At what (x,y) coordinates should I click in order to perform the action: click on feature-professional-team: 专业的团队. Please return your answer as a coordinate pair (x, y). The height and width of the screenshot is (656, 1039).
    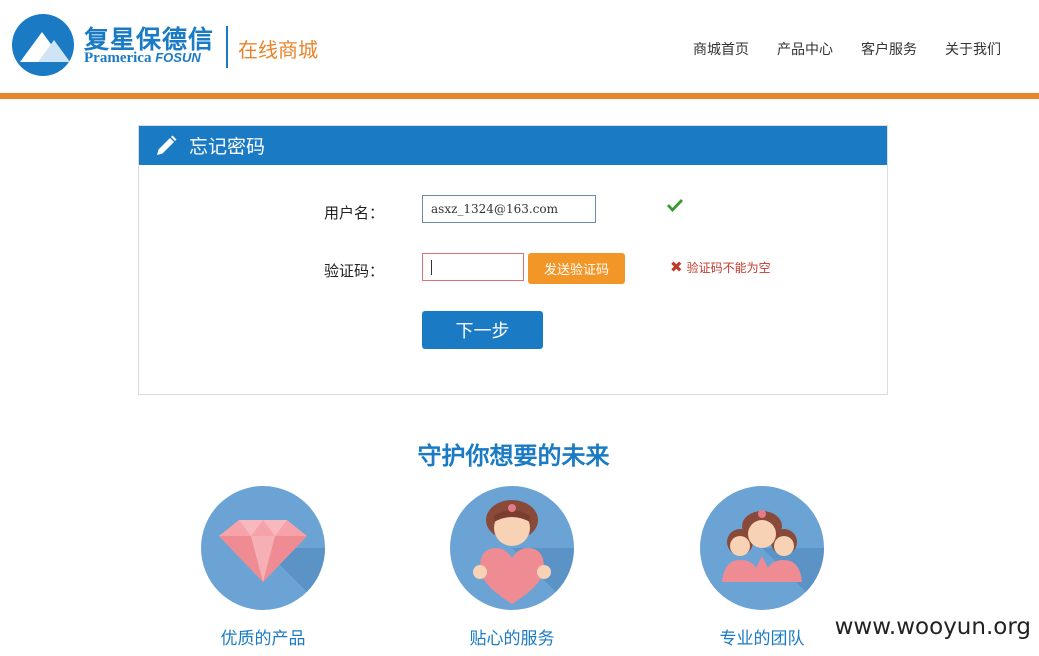
    Looking at the image, I should click on (762, 567).